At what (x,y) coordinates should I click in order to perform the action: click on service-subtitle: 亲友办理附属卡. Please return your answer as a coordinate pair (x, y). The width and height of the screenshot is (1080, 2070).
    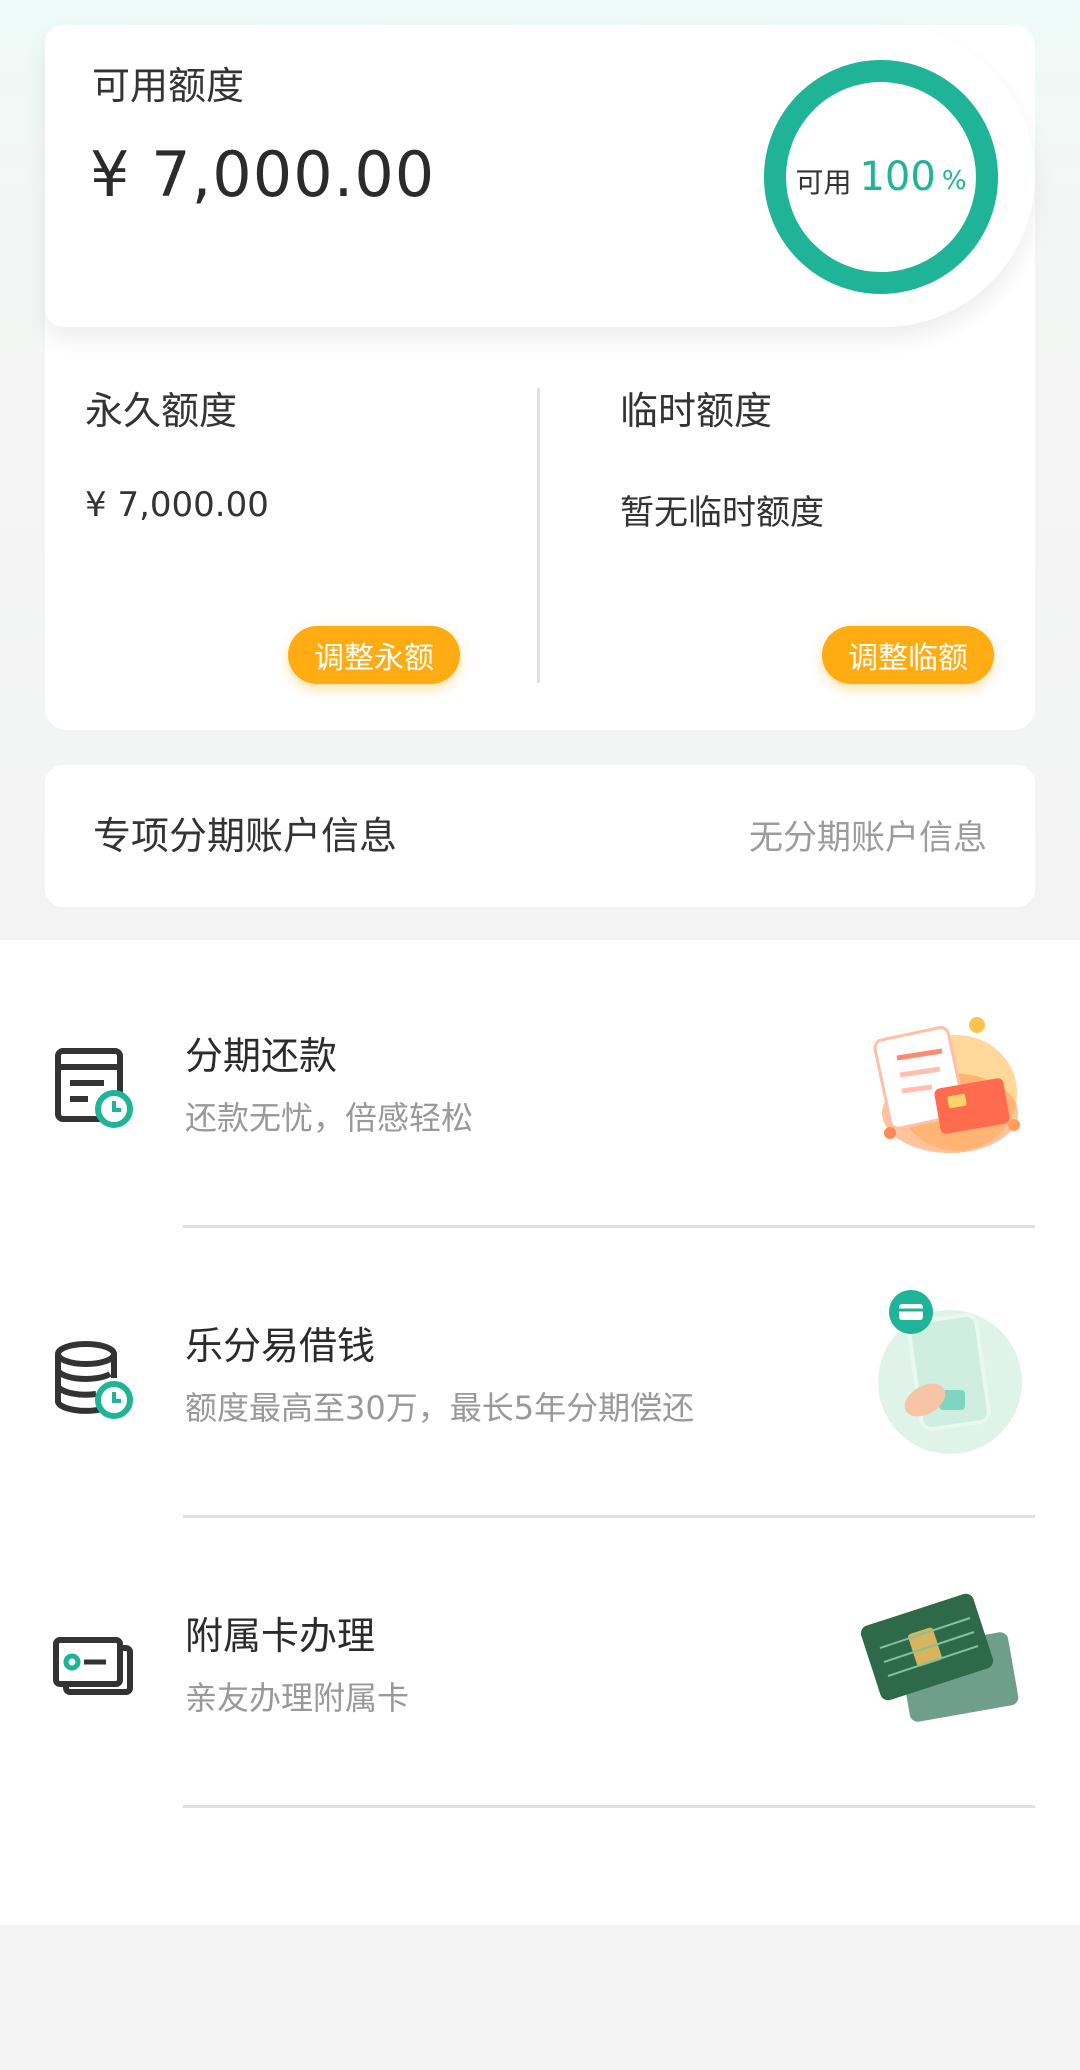
    Looking at the image, I should click on (297, 1698).